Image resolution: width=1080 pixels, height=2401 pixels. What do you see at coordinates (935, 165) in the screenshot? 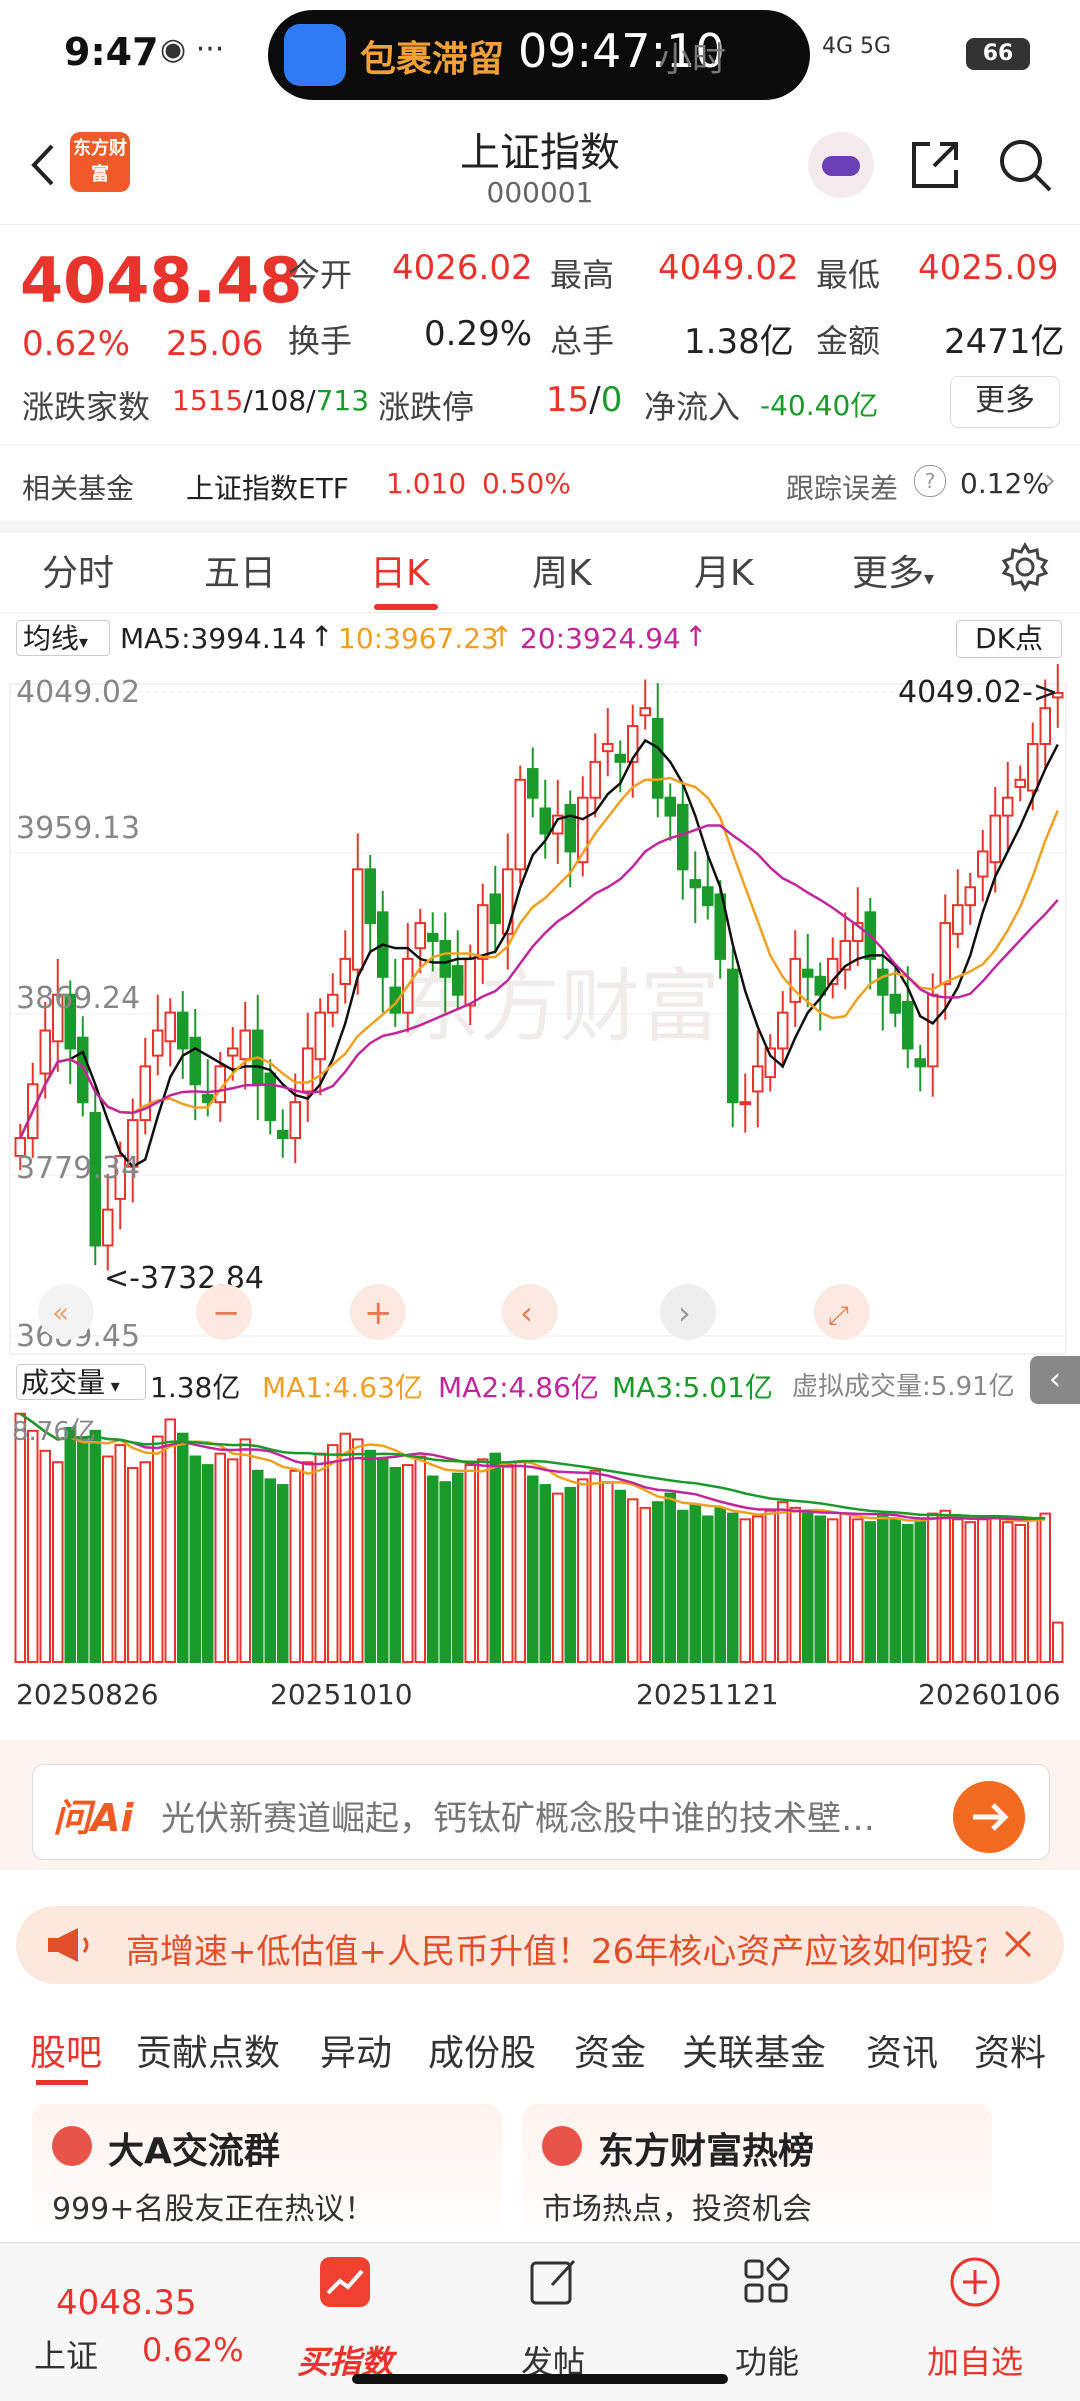
I see `share-icon` at bounding box center [935, 165].